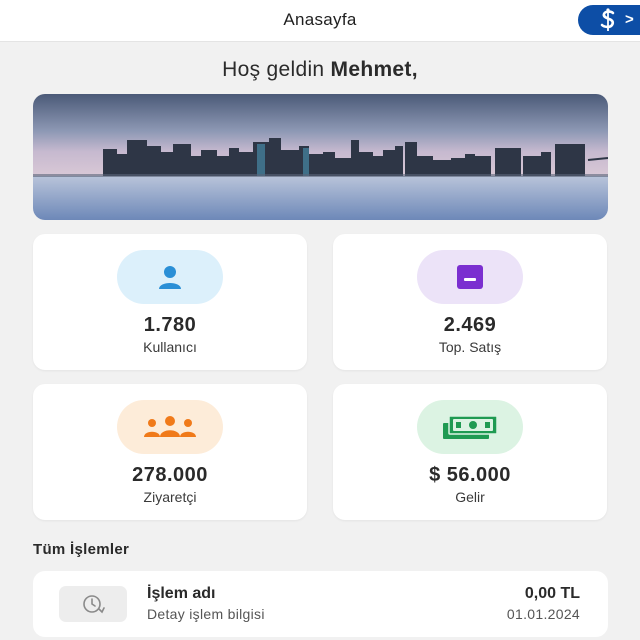 The height and width of the screenshot is (640, 640). I want to click on stat-card-users: 1.780 Kullanıcı, so click(170, 302).